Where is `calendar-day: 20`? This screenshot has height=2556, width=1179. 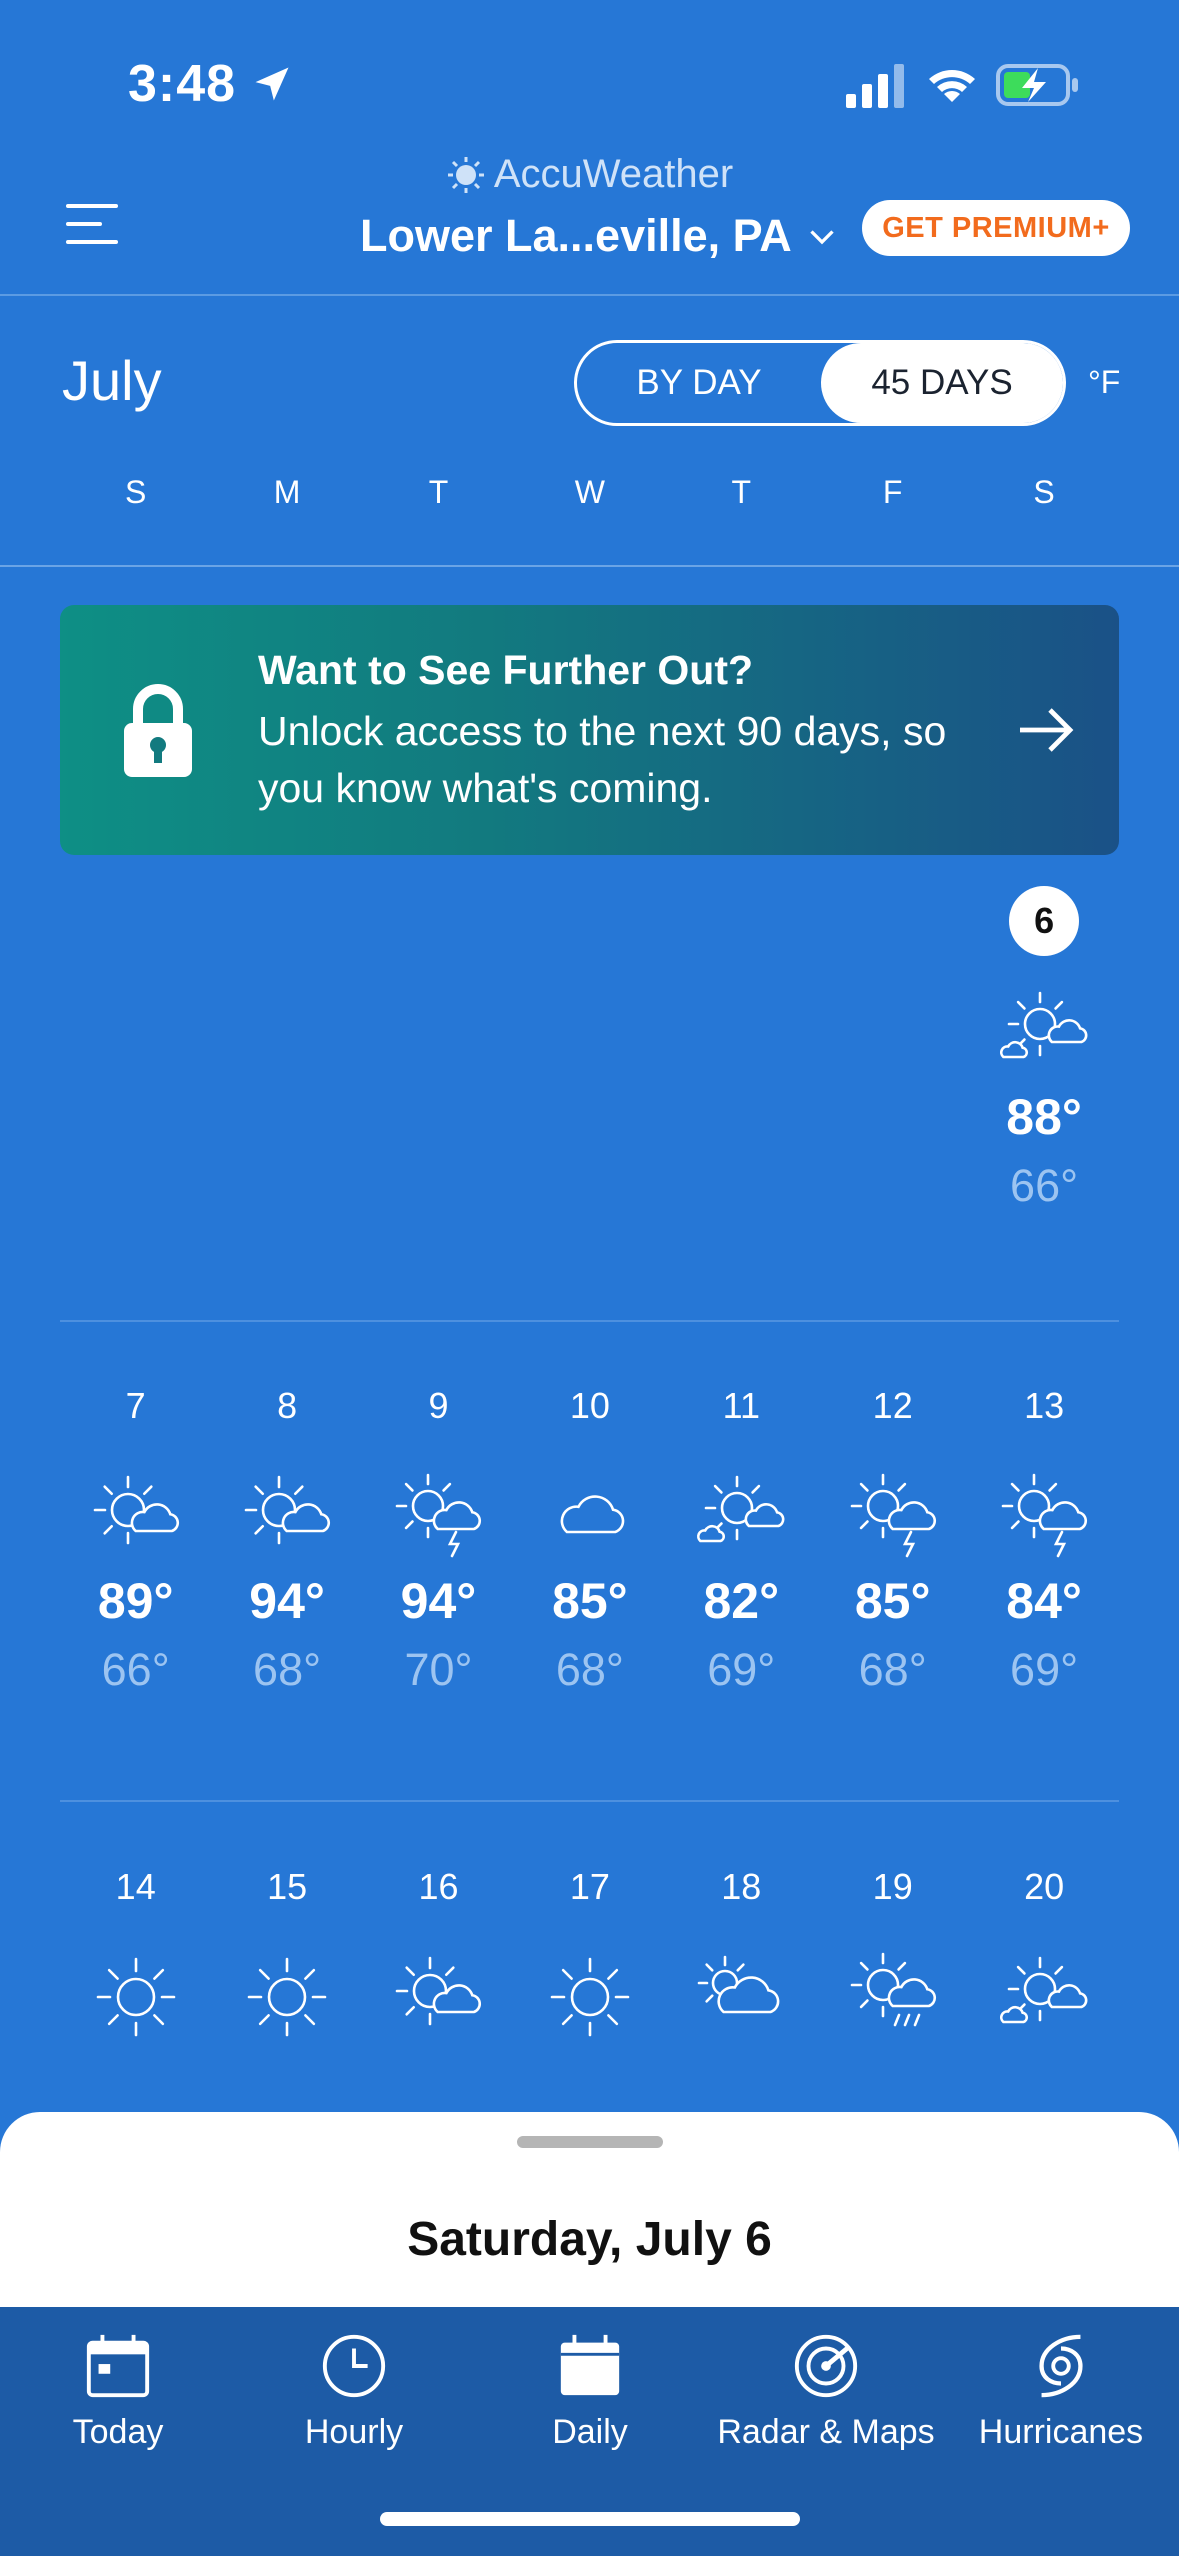 calendar-day: 20 is located at coordinates (1043, 1952).